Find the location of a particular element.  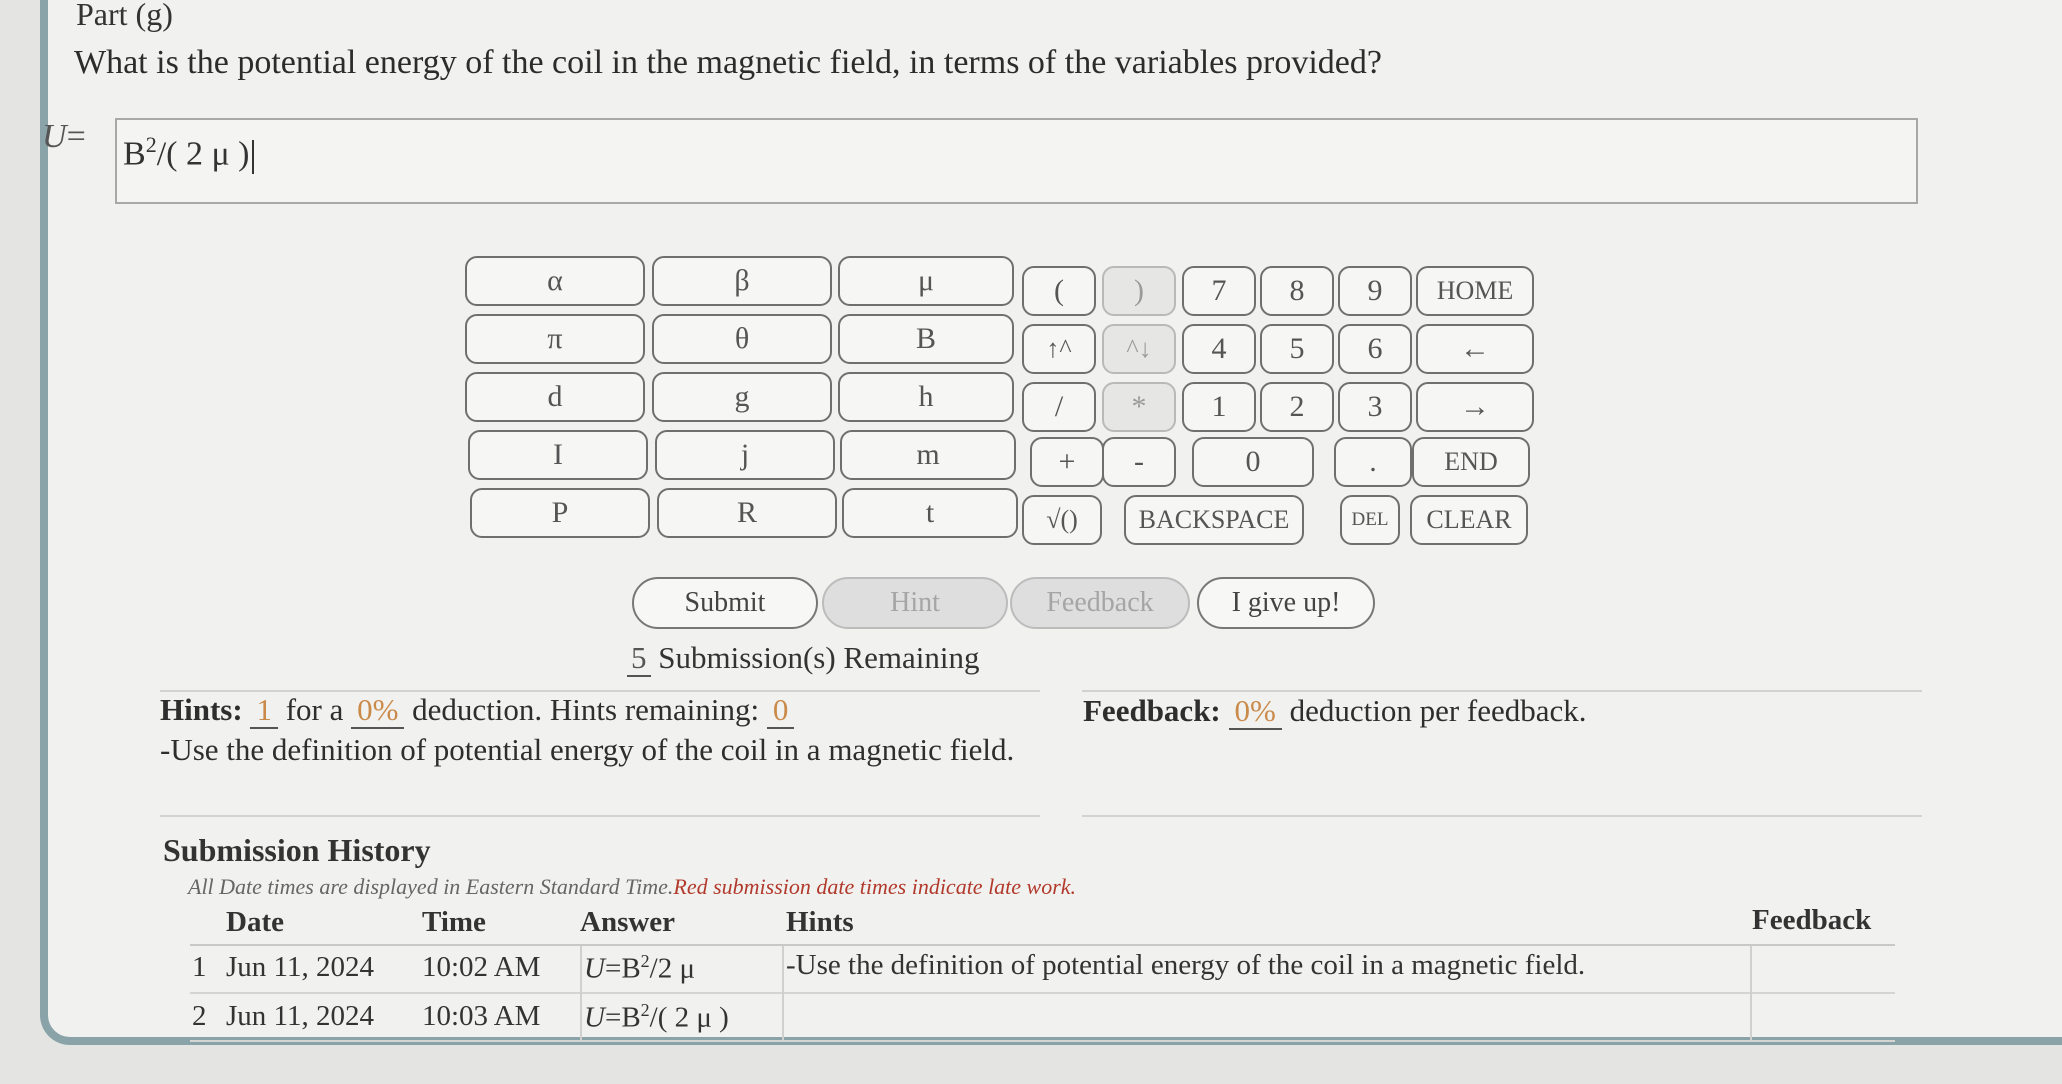

key-6: 6 is located at coordinates (1375, 349).